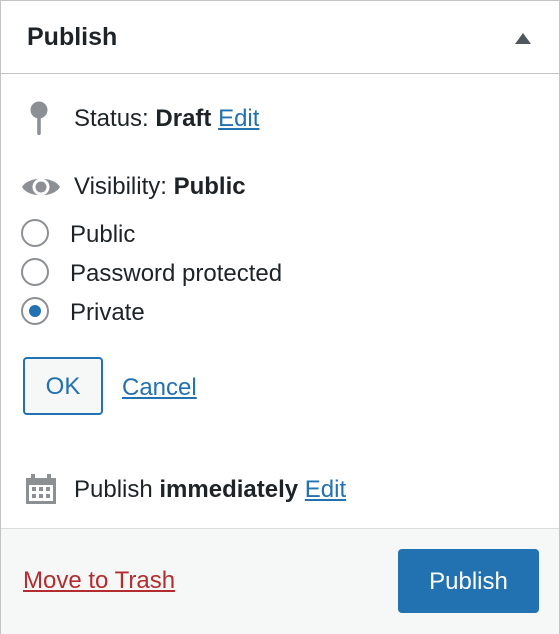  Describe the element at coordinates (325, 489) in the screenshot. I see `schedule-edit-link: Edit` at that location.